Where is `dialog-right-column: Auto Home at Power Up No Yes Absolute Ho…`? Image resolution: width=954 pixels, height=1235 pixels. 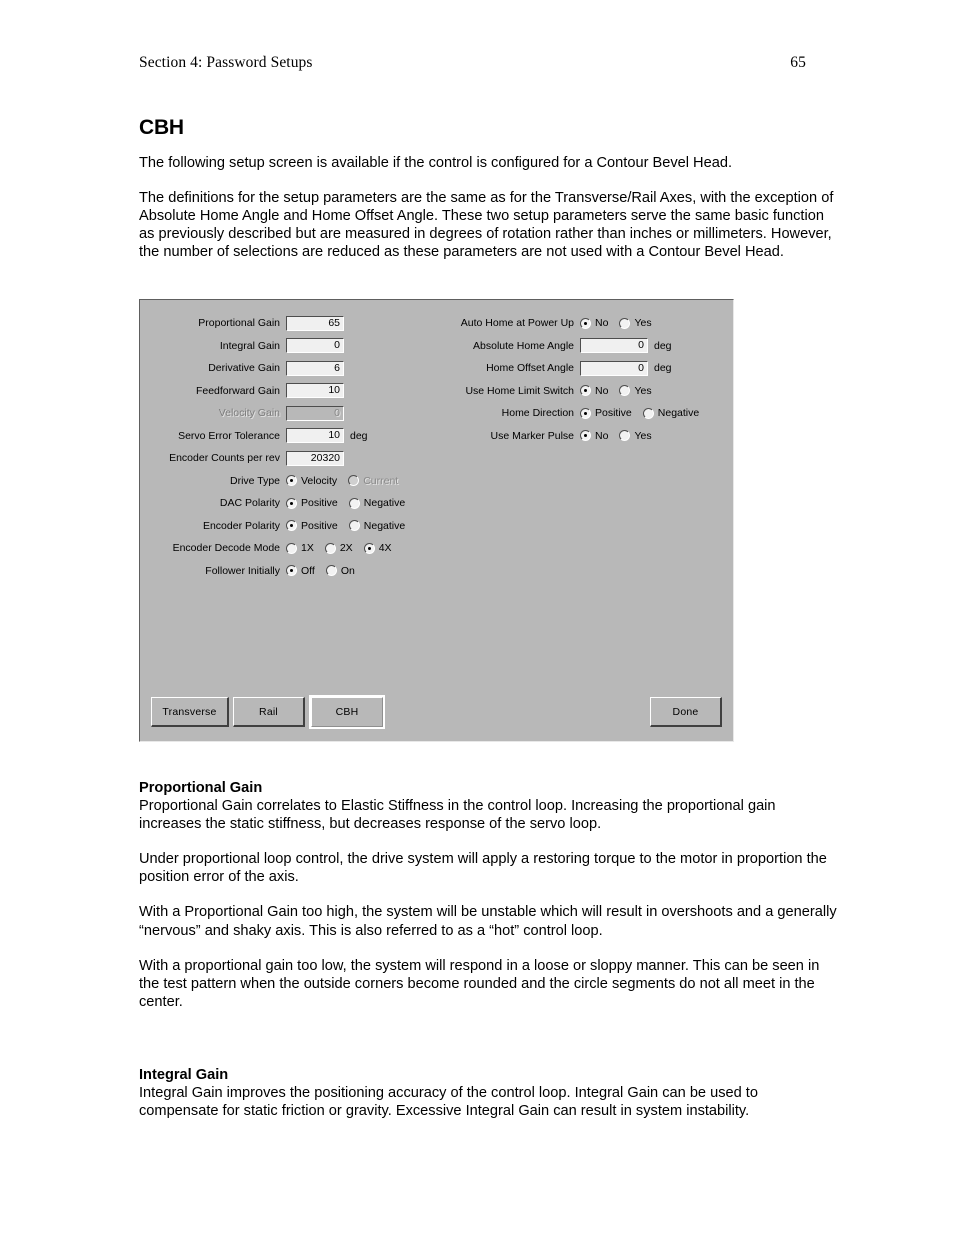 dialog-right-column: Auto Home at Power Up No Yes Absolute Ho… is located at coordinates (594, 379).